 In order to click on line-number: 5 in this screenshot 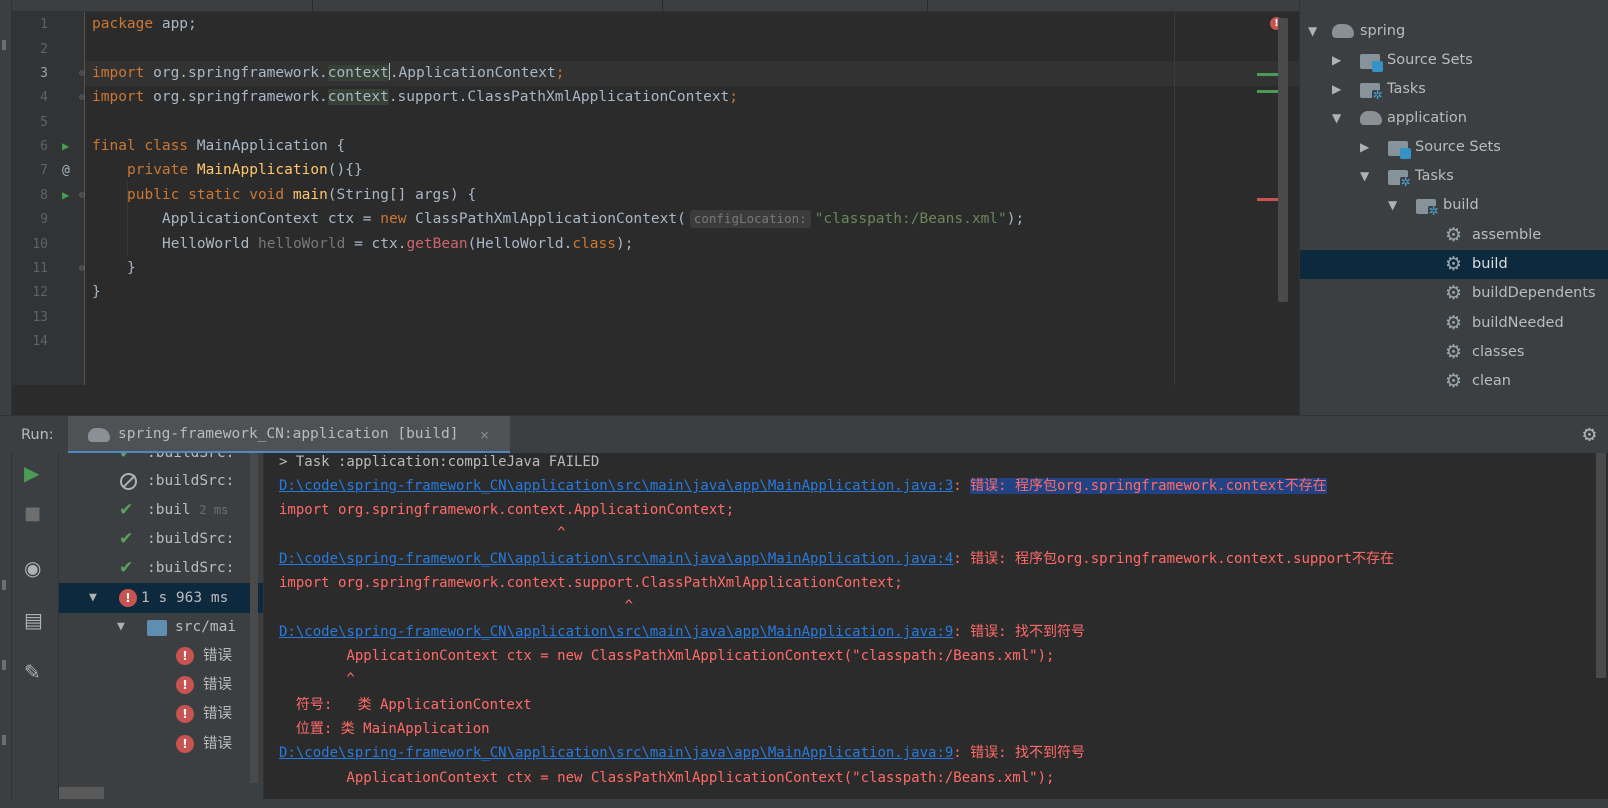, I will do `click(44, 122)`.